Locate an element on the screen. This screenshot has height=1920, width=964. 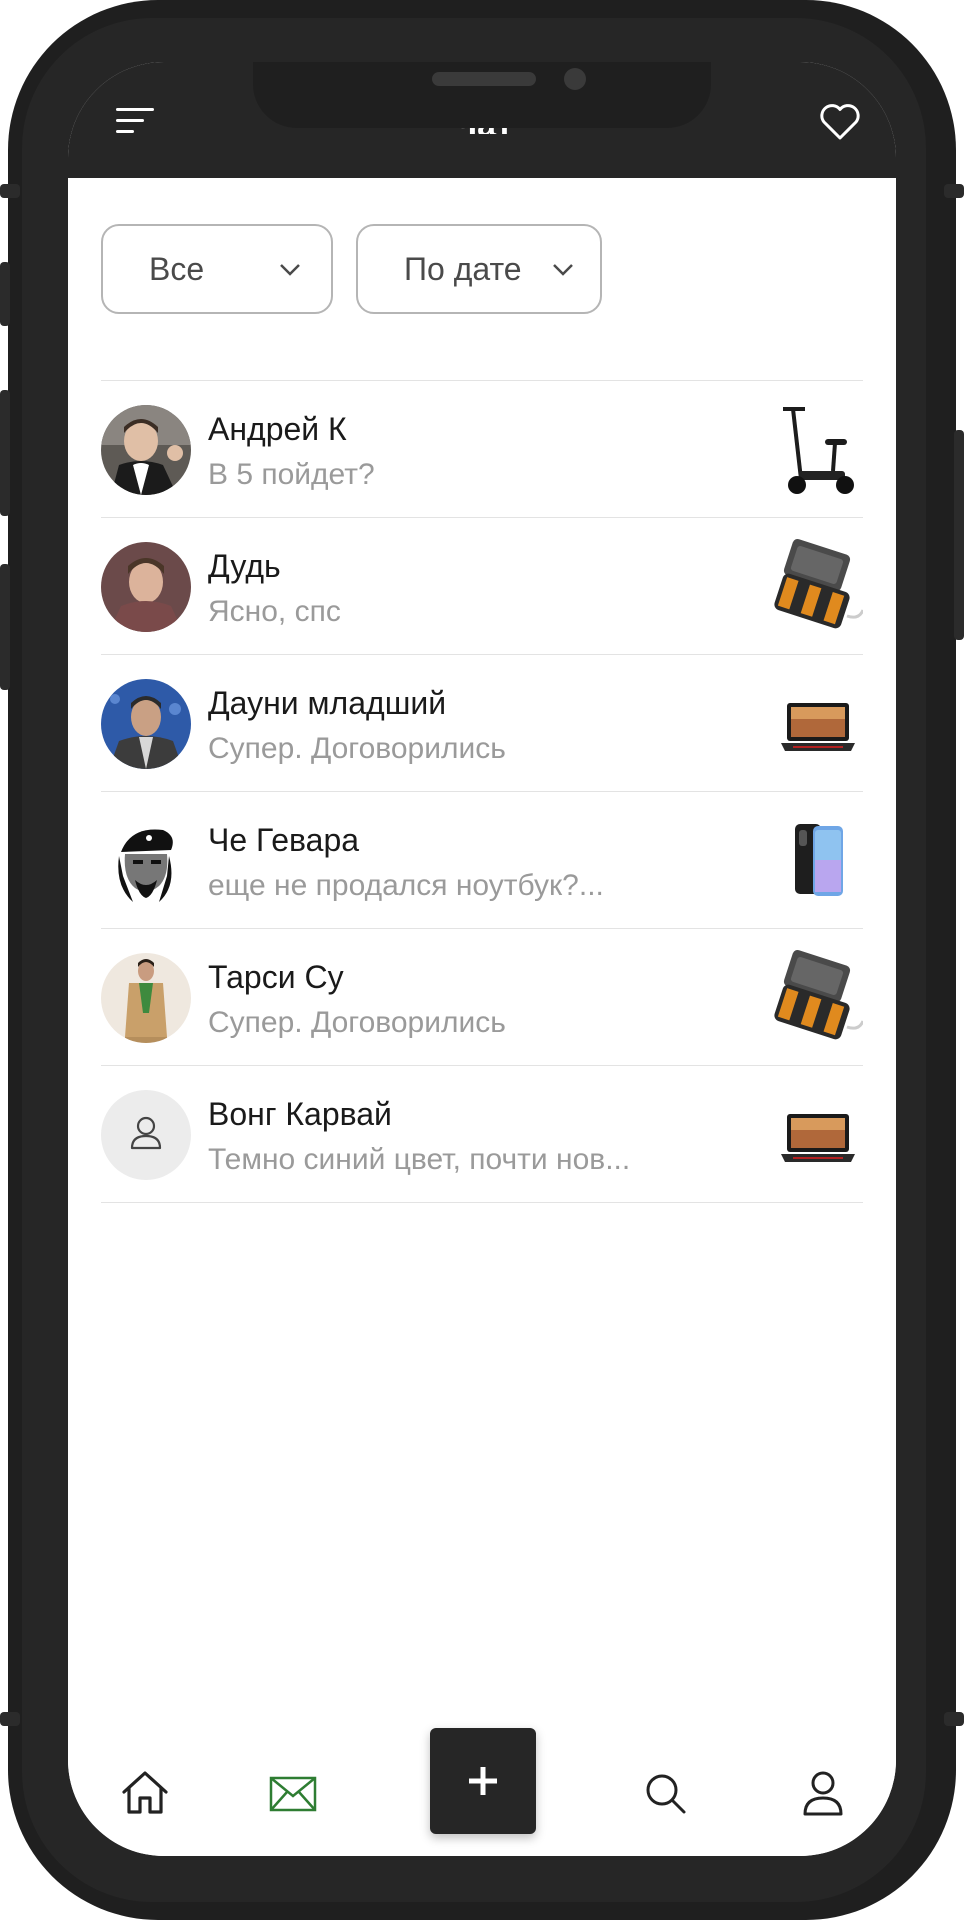
chat-contact-name: Че Гевара is located at coordinates (284, 840).